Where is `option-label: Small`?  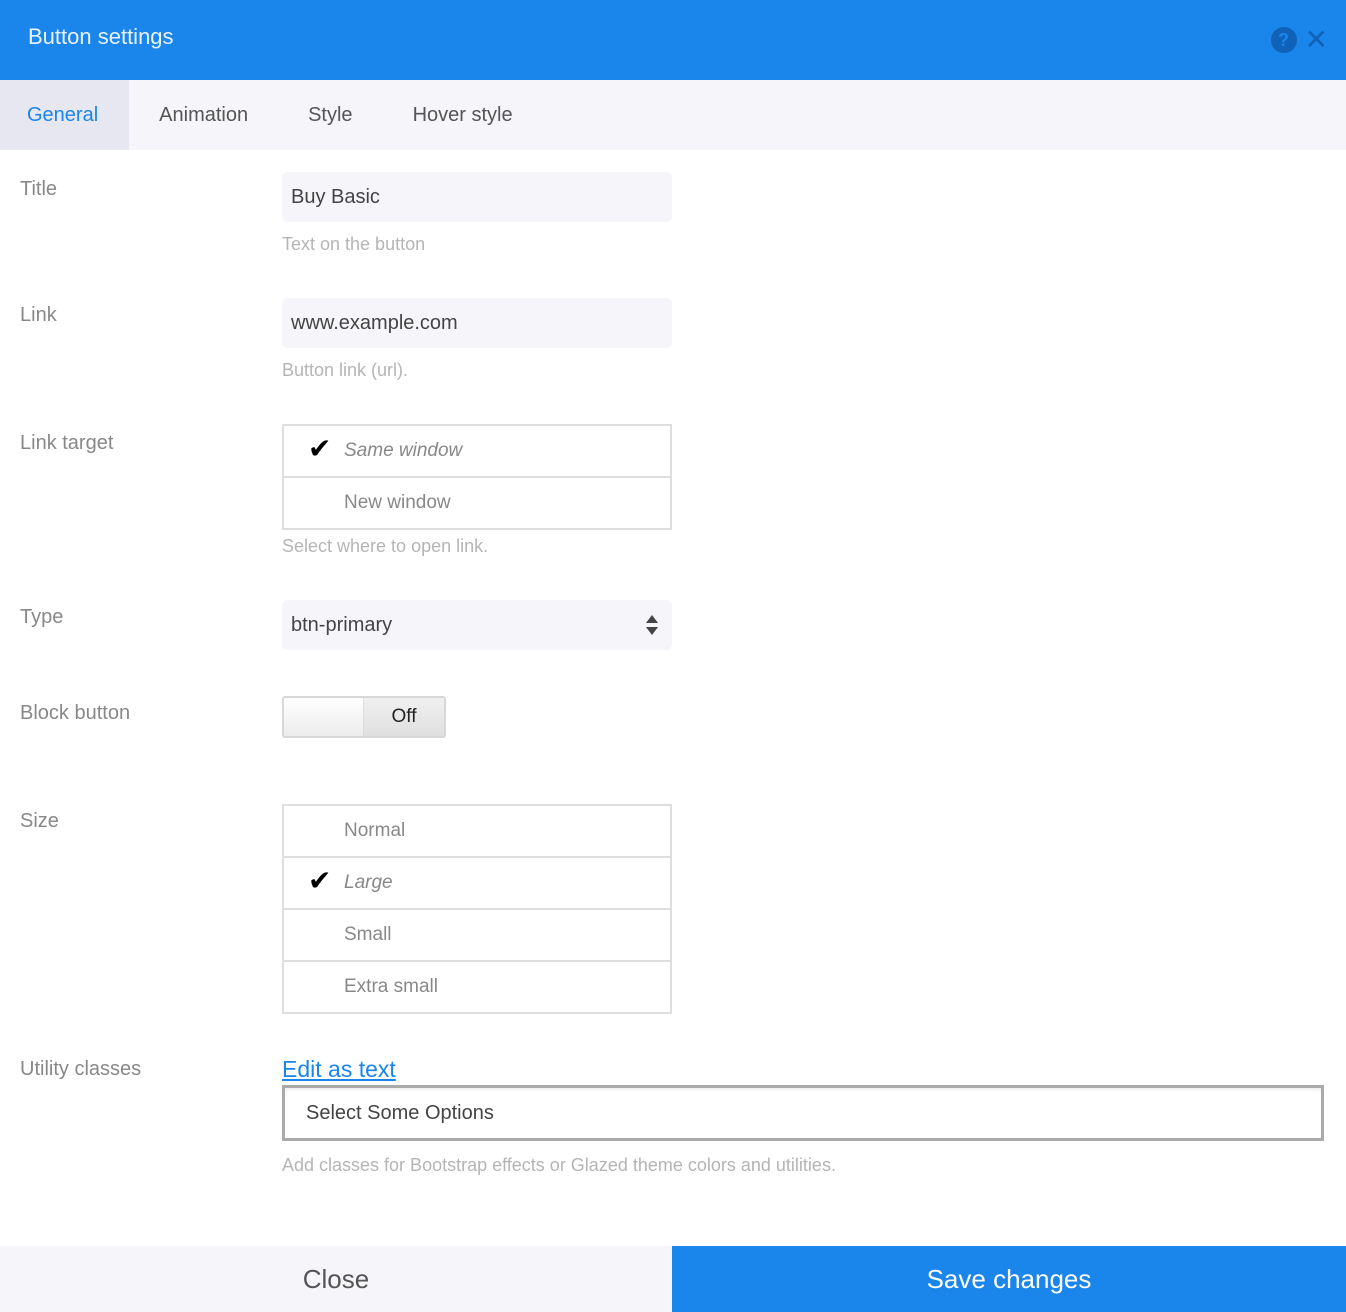
option-label: Small is located at coordinates (368, 934).